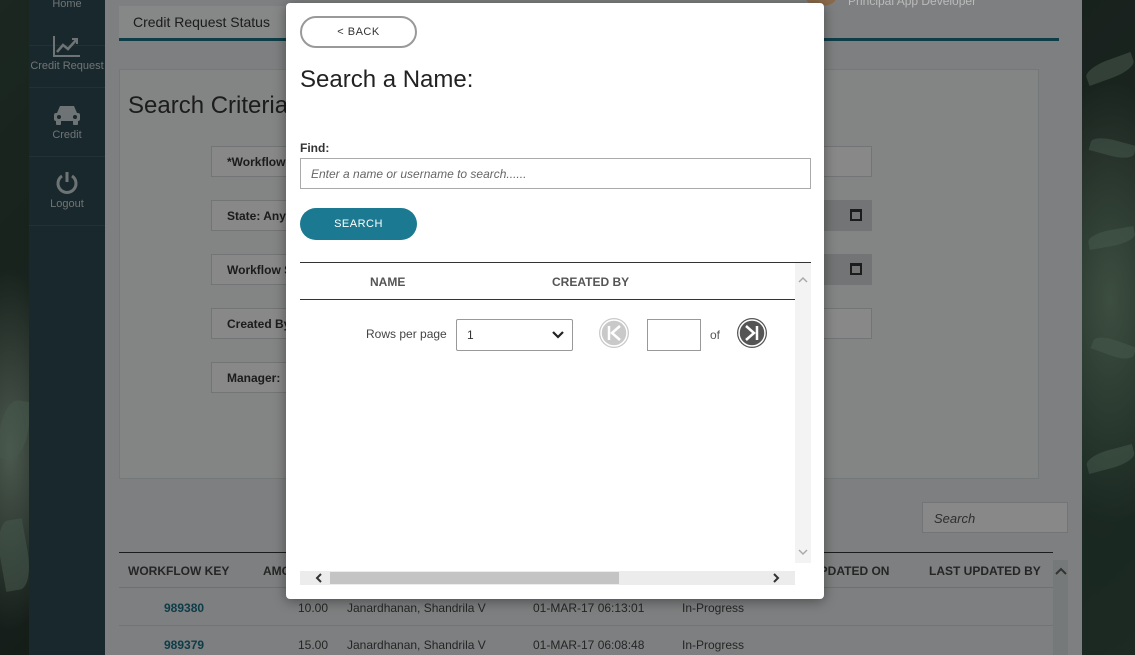 This screenshot has width=1135, height=655. I want to click on scroll-down-icon, so click(803, 552).